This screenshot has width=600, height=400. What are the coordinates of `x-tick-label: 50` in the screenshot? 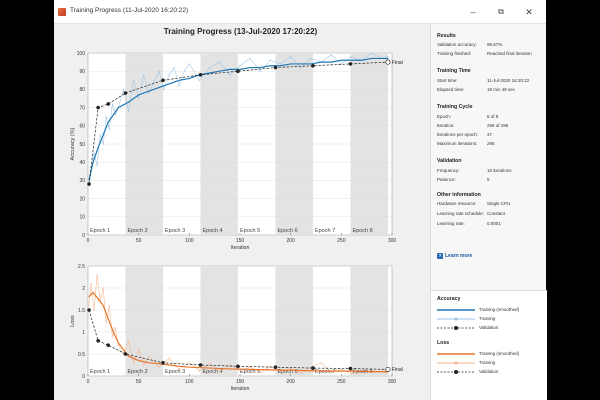 It's located at (139, 382).